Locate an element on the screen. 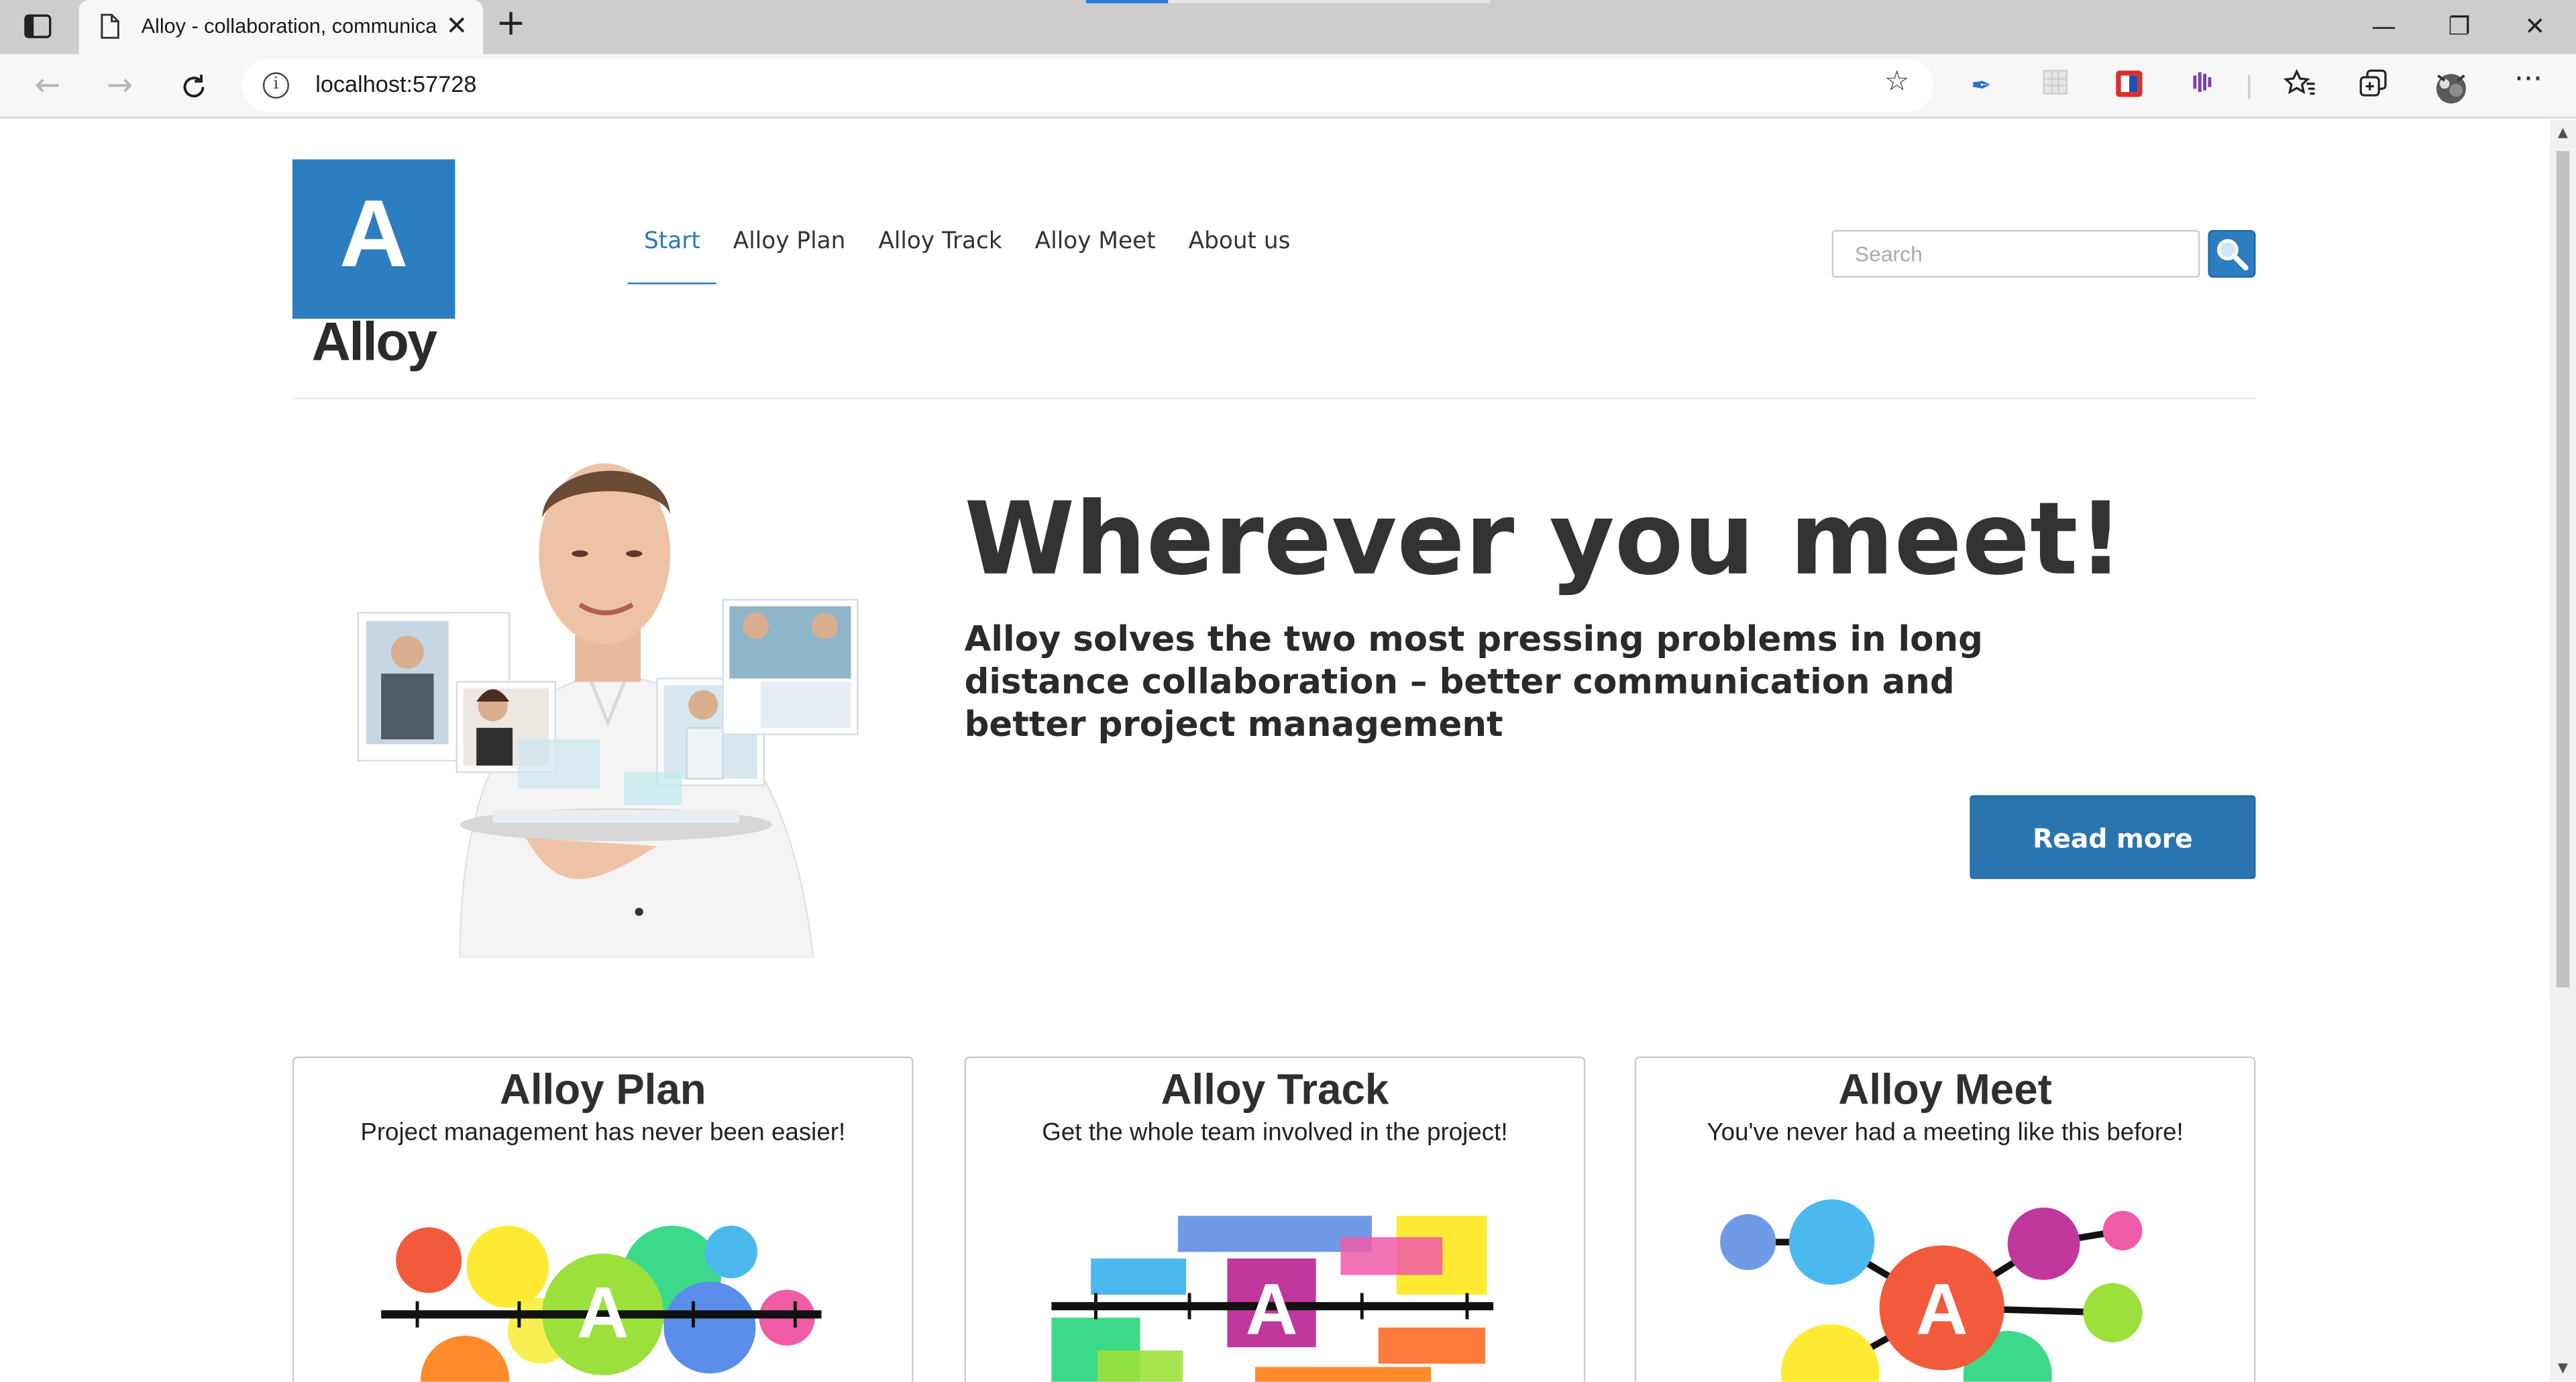 The width and height of the screenshot is (2576, 1382). header-divider is located at coordinates (1274, 398).